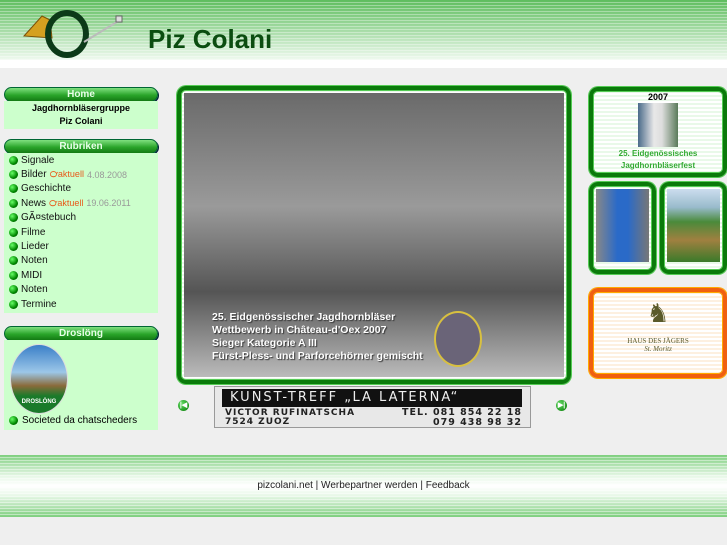  Describe the element at coordinates (658, 97) in the screenshot. I see `fest-year: 2007` at that location.